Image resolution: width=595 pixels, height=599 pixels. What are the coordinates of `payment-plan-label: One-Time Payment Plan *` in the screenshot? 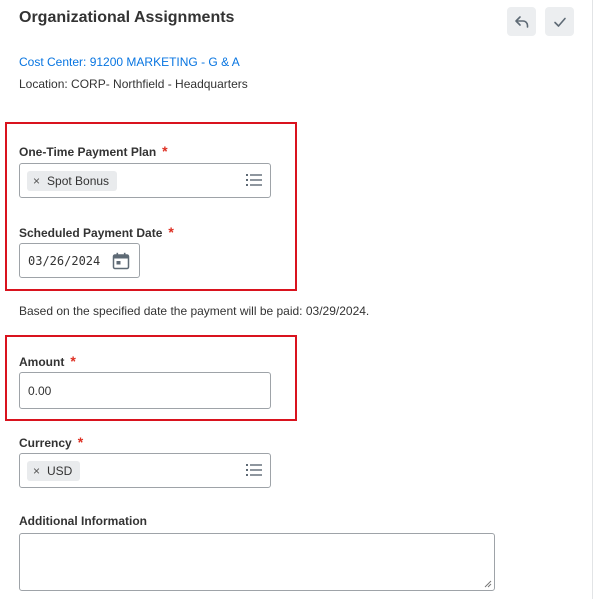 It's located at (93, 151).